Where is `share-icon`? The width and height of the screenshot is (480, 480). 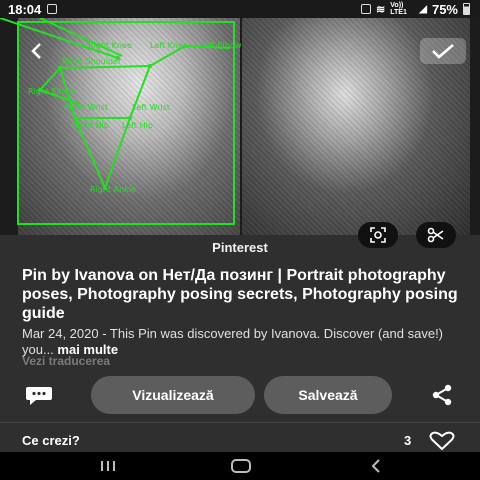 share-icon is located at coordinates (442, 395).